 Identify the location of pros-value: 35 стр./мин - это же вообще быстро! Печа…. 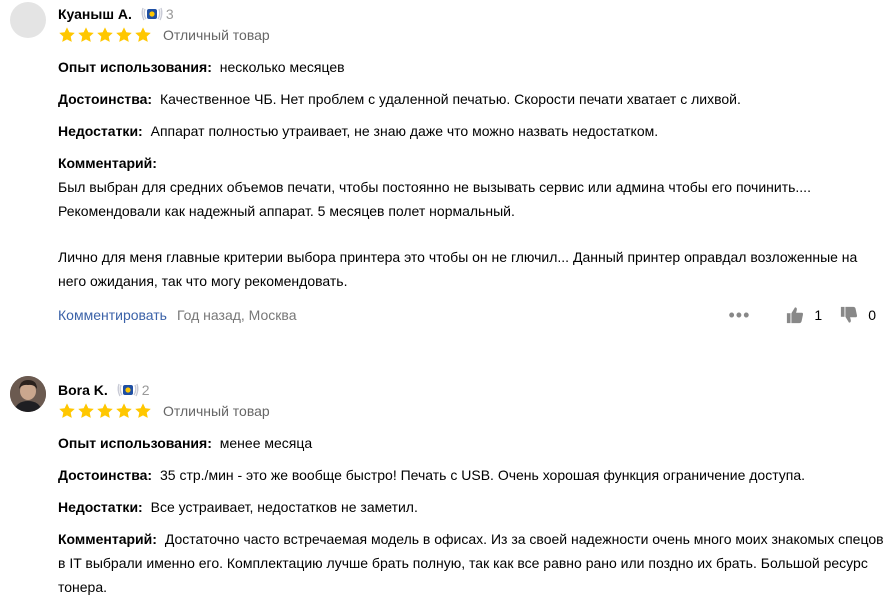
(483, 475).